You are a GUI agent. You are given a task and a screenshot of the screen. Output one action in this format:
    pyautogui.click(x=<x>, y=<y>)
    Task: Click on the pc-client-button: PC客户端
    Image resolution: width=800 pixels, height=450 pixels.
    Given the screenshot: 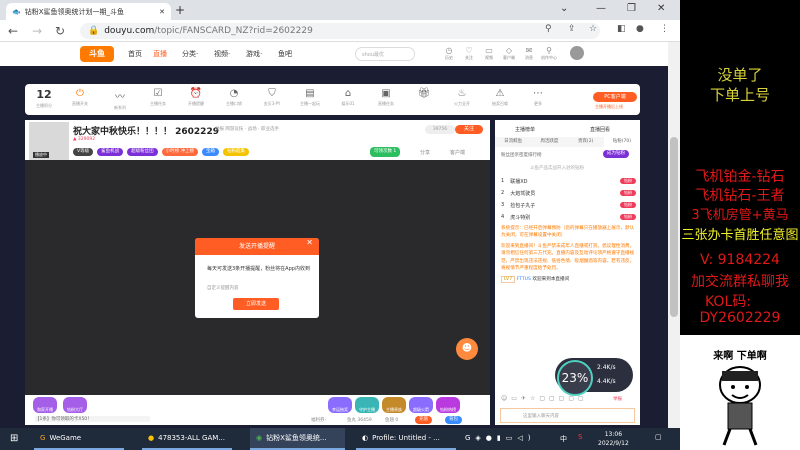 What is the action you would take?
    pyautogui.click(x=615, y=97)
    